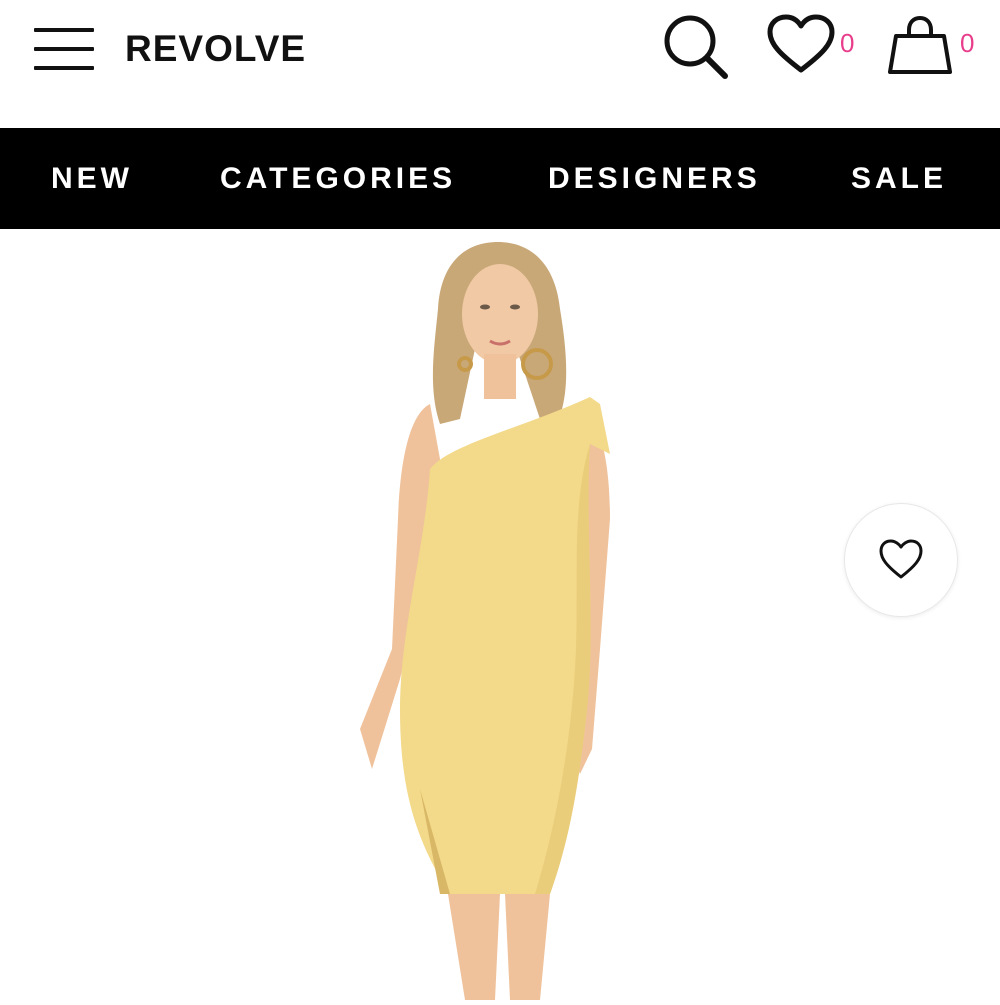 The height and width of the screenshot is (1005, 1000). What do you see at coordinates (215, 49) in the screenshot?
I see `site-logo: REVOLVE` at bounding box center [215, 49].